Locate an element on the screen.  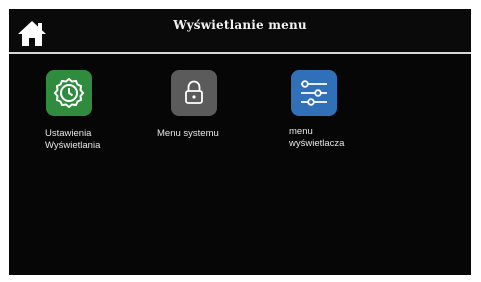
sliders-icon is located at coordinates (314, 93).